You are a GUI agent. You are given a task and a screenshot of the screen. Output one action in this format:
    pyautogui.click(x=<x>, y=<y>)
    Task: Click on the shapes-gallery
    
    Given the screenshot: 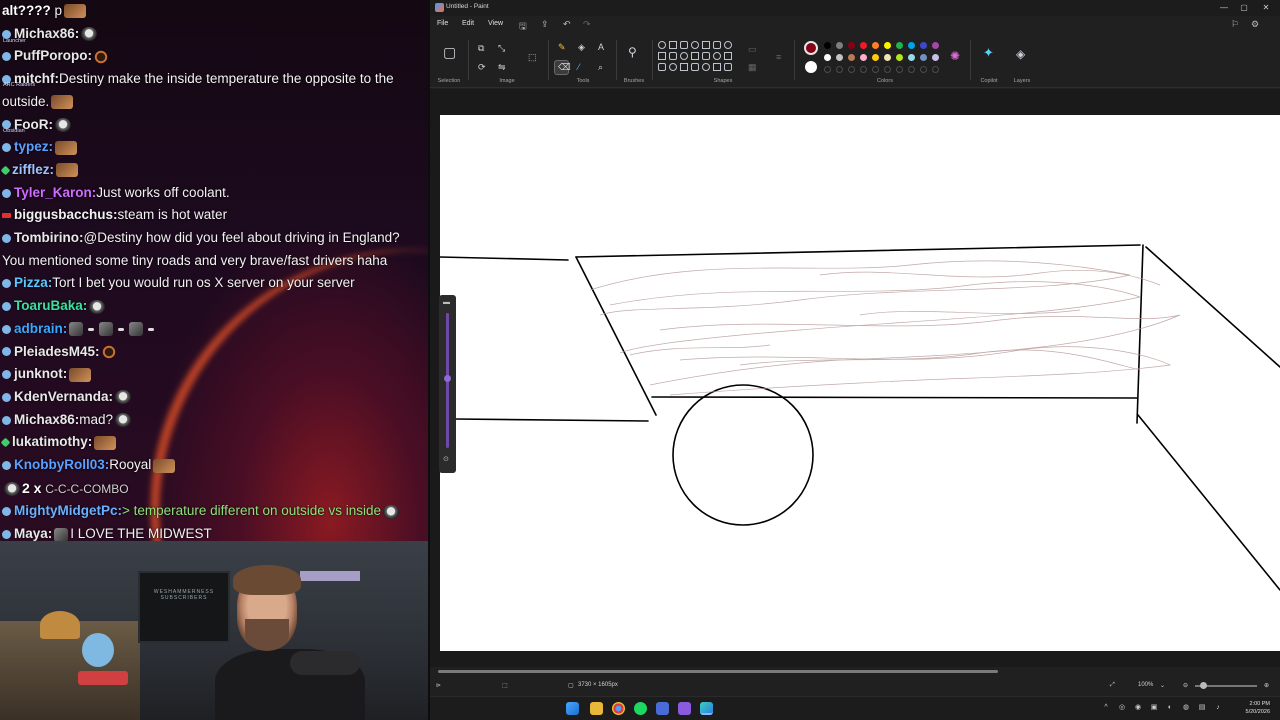 What is the action you would take?
    pyautogui.click(x=697, y=59)
    